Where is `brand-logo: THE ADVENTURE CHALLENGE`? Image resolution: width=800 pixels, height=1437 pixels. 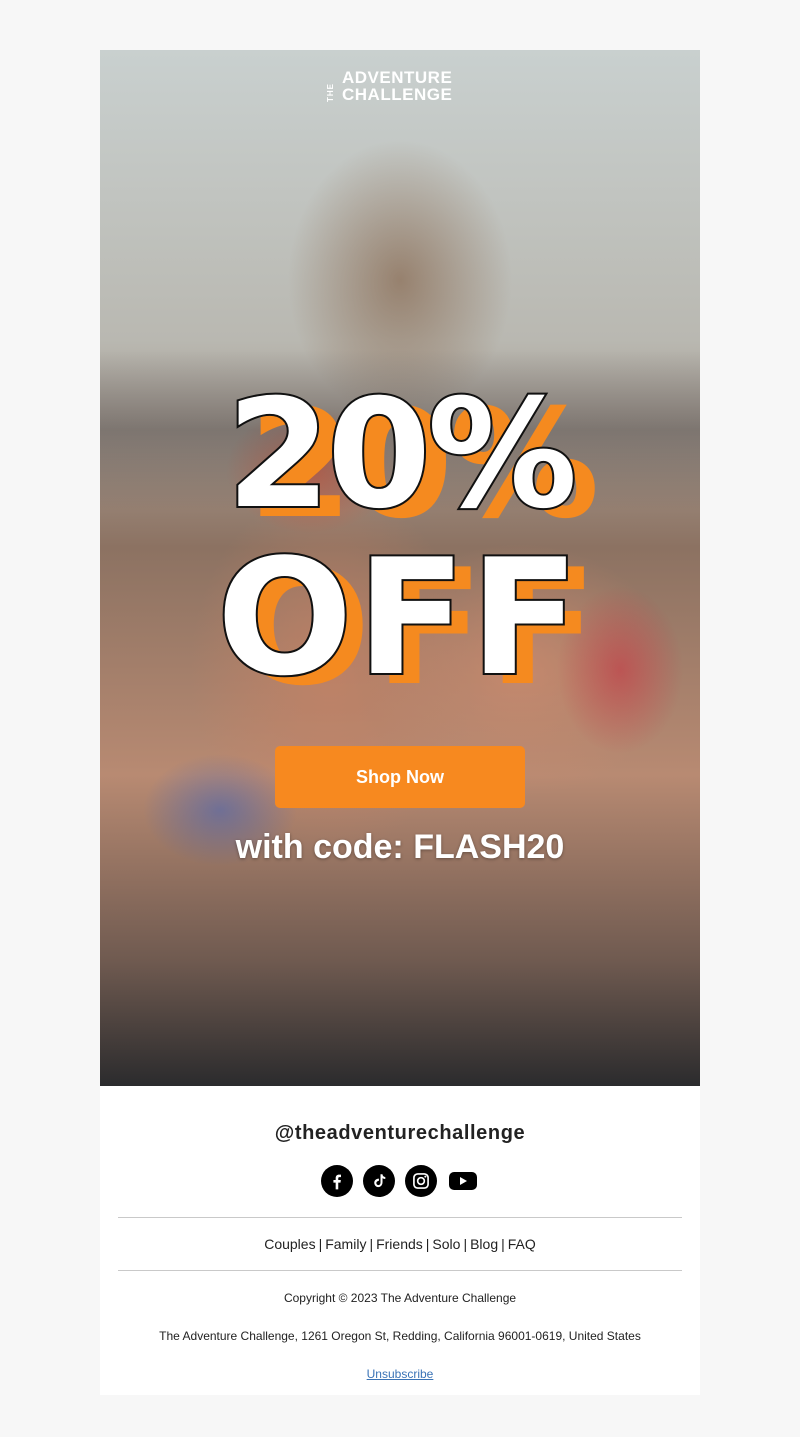
brand-logo: THE ADVENTURE CHALLENGE is located at coordinates (400, 86).